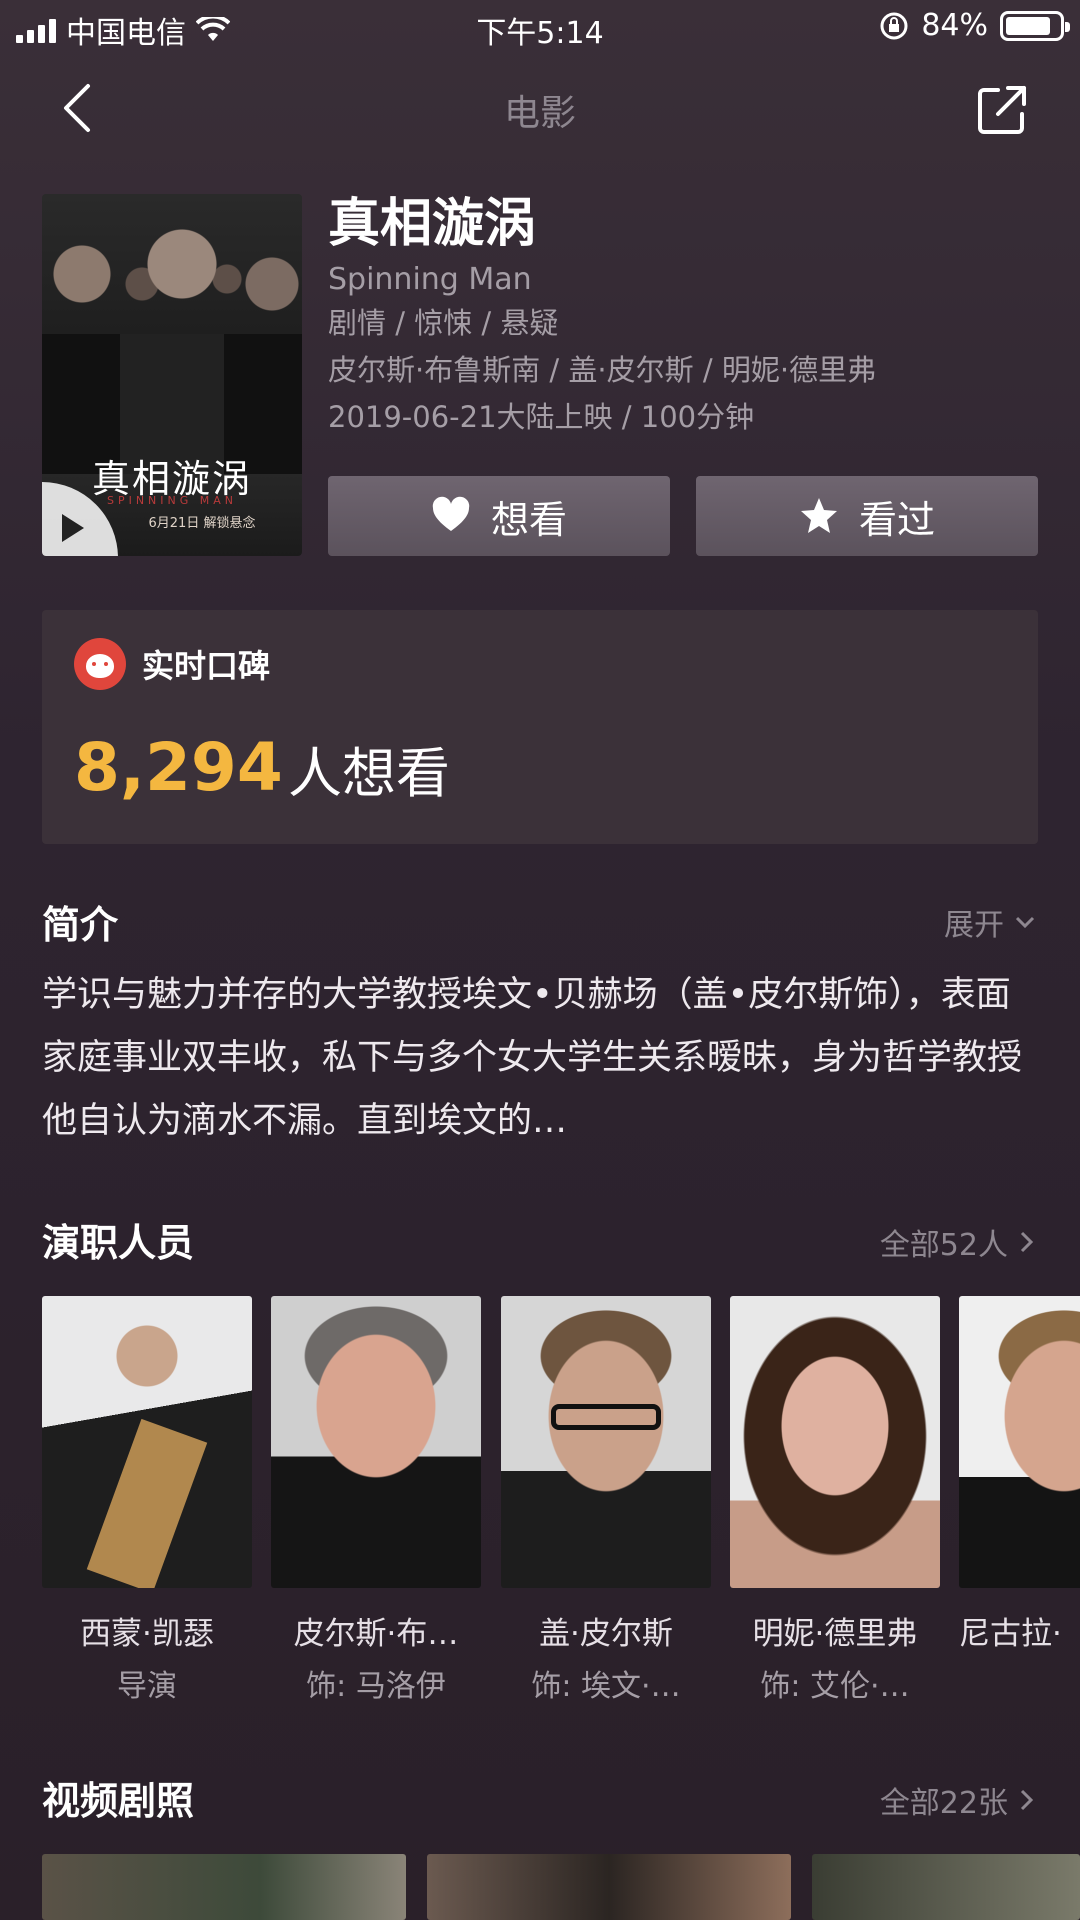 This screenshot has height=1920, width=1080. Describe the element at coordinates (1002, 110) in the screenshot. I see `share-icon` at that location.